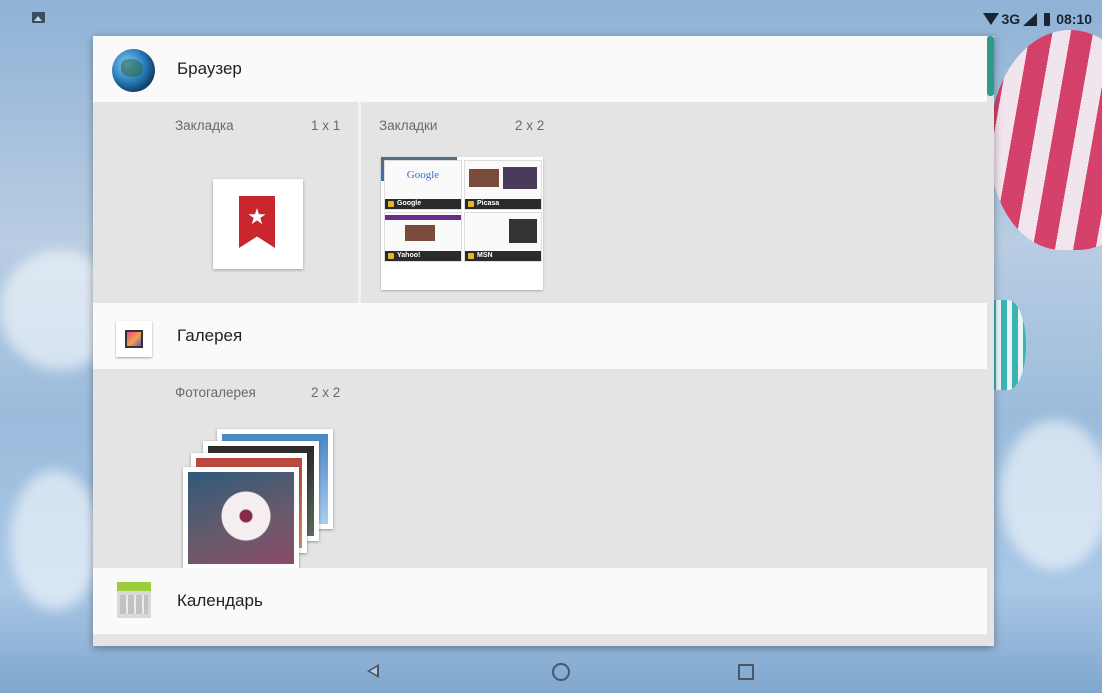 The height and width of the screenshot is (693, 1102). I want to click on cell-signal-icon, so click(1030, 19).